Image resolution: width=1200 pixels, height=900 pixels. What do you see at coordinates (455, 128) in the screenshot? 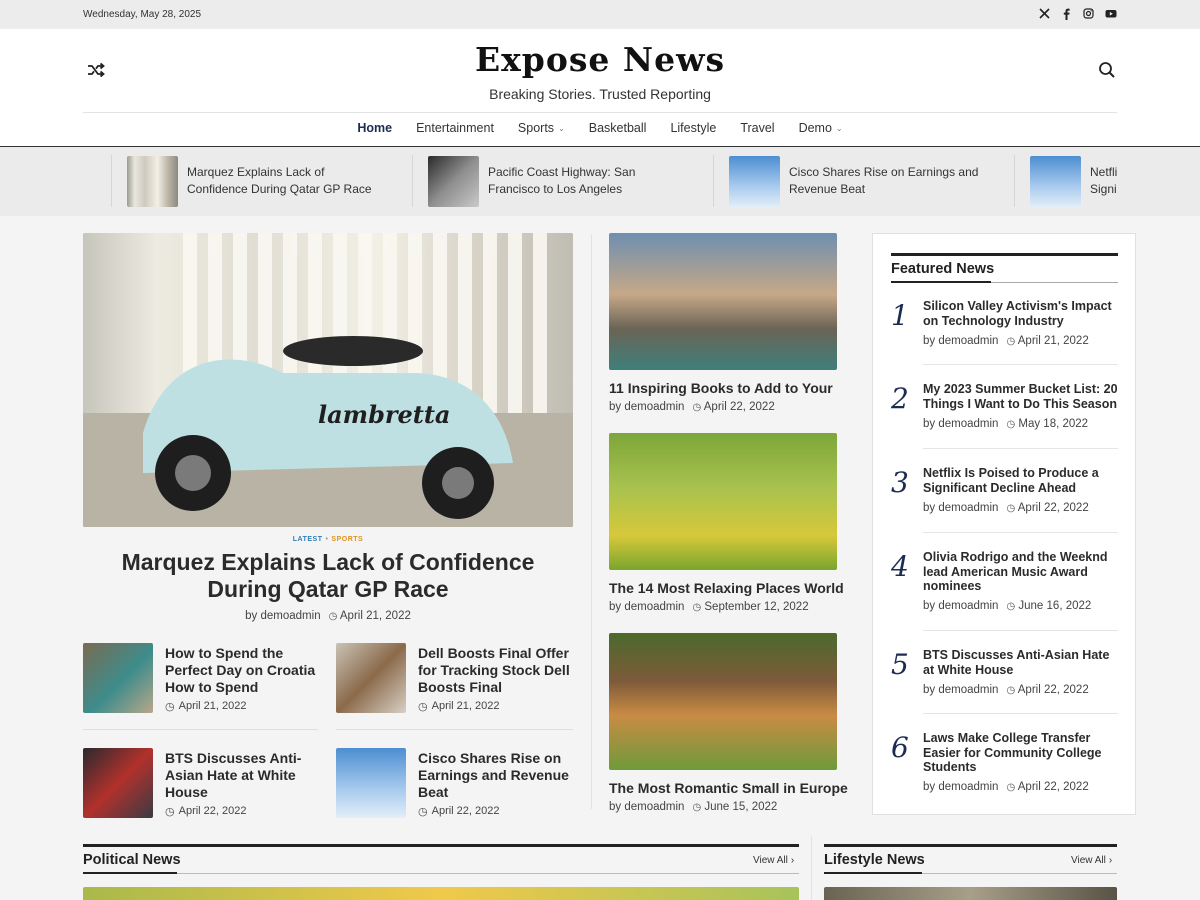
I see `nav-item-entertainment: Entertainment` at bounding box center [455, 128].